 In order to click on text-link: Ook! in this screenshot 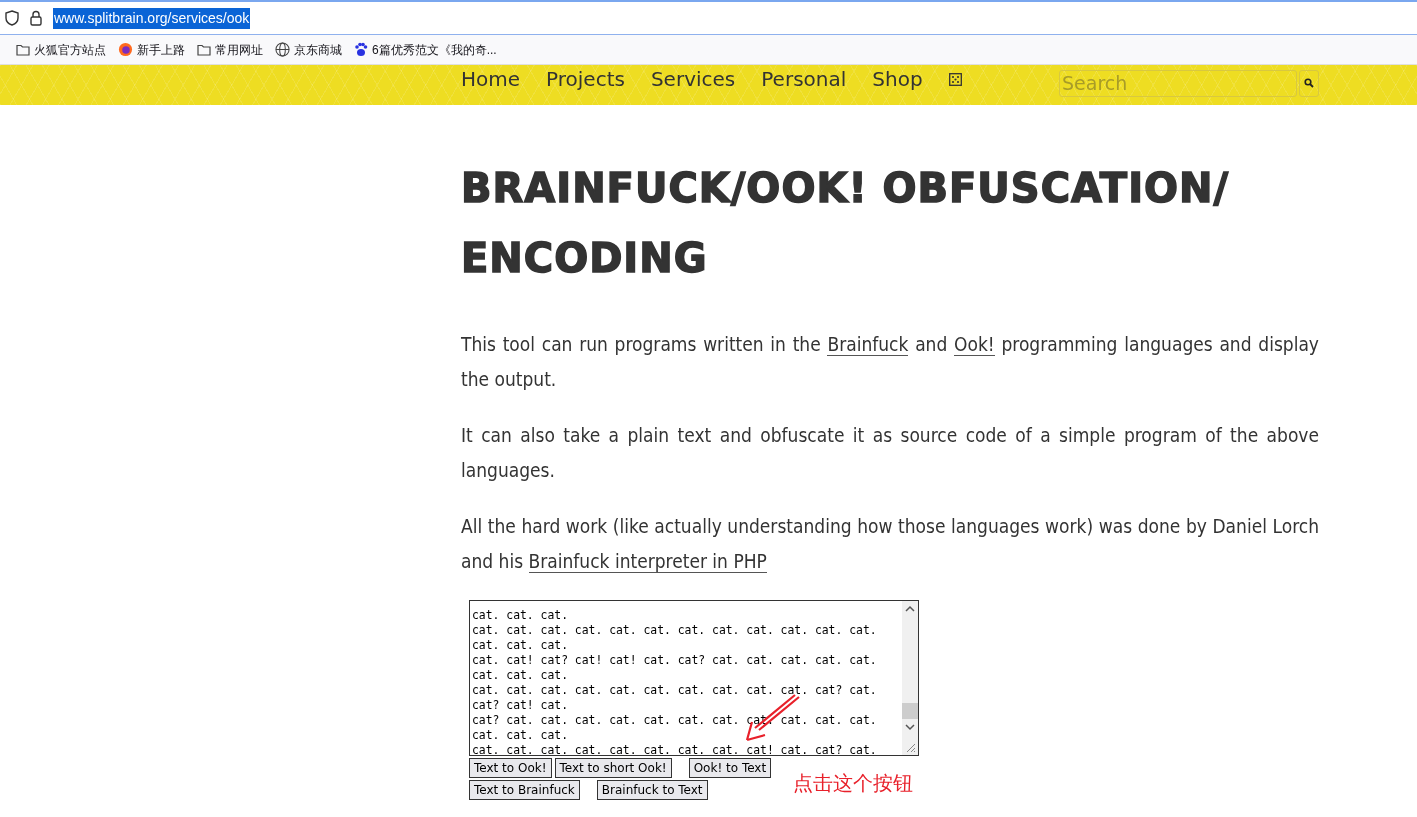, I will do `click(974, 344)`.